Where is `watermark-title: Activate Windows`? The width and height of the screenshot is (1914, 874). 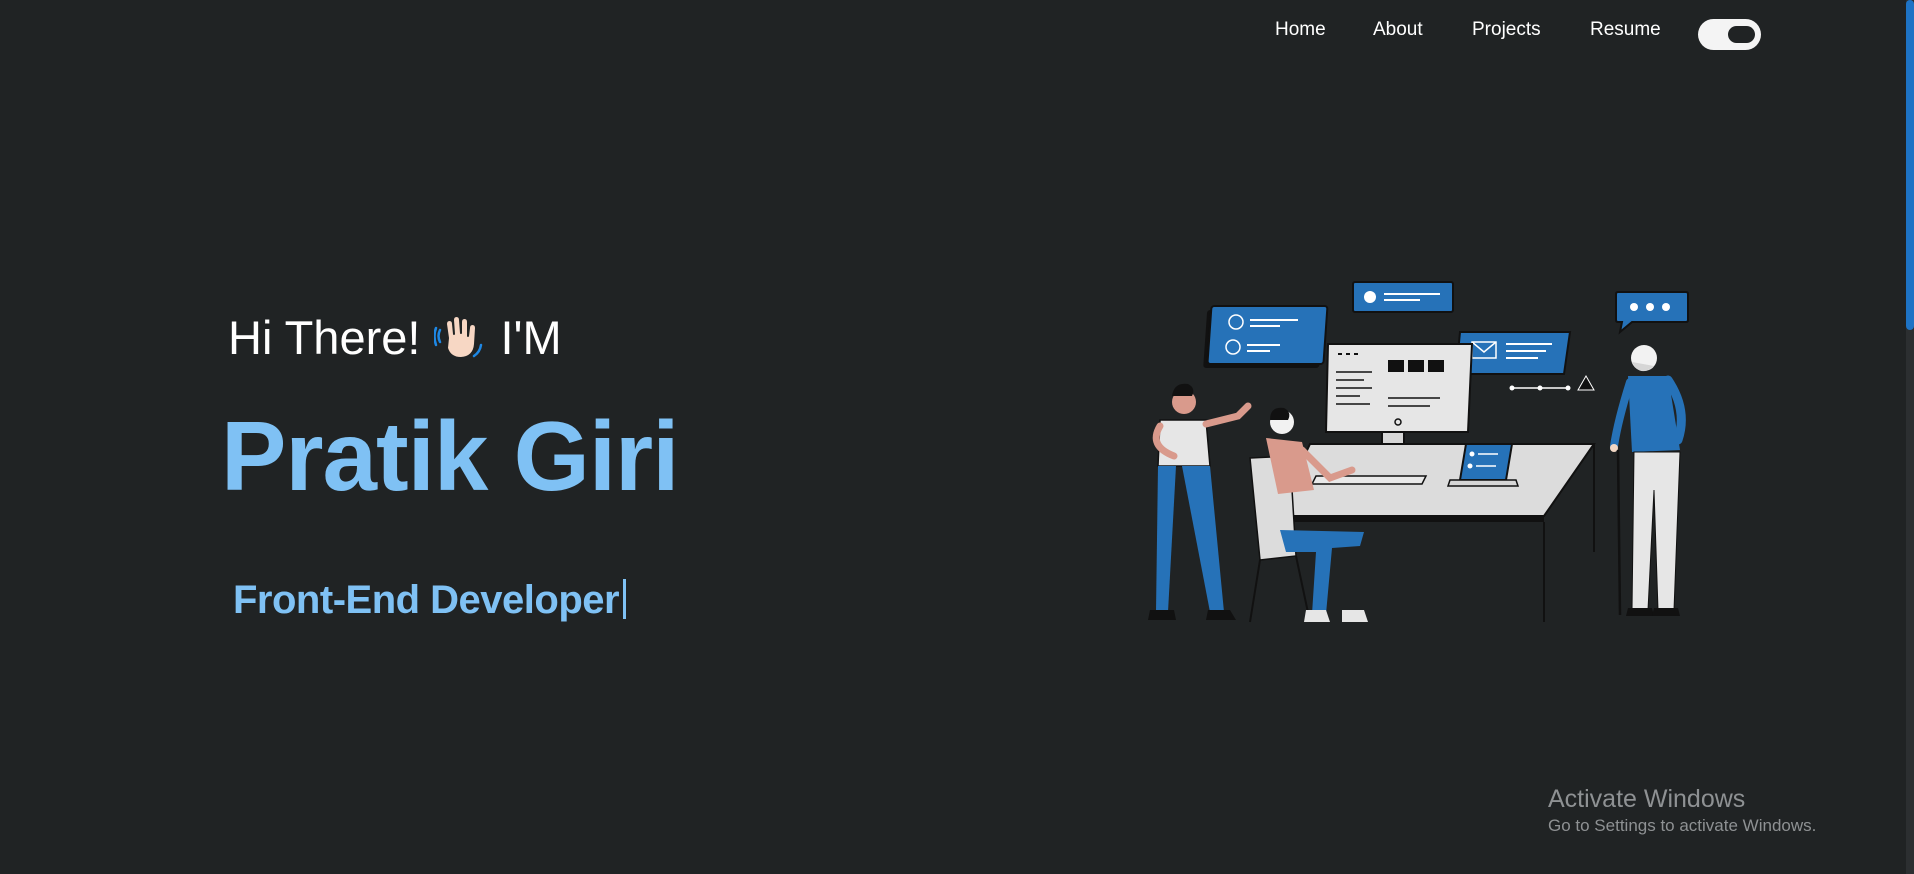 watermark-title: Activate Windows is located at coordinates (1647, 799).